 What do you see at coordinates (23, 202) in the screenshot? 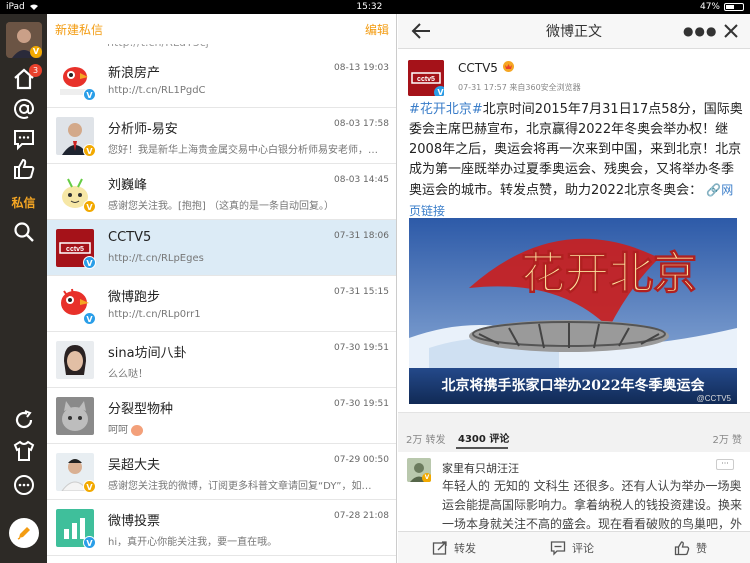
I see `messages-tab-label: 私信` at bounding box center [23, 202].